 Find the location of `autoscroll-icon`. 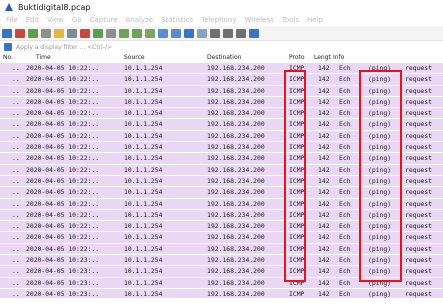

autoscroll-icon is located at coordinates (189, 33).